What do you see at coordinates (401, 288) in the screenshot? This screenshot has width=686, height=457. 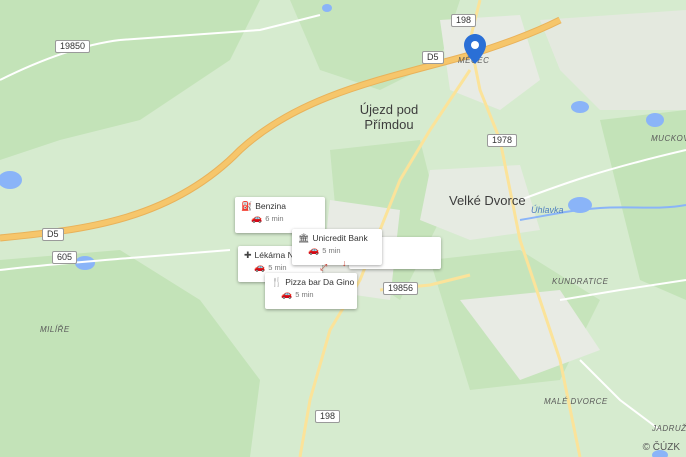 I see `road-shield: 19856` at bounding box center [401, 288].